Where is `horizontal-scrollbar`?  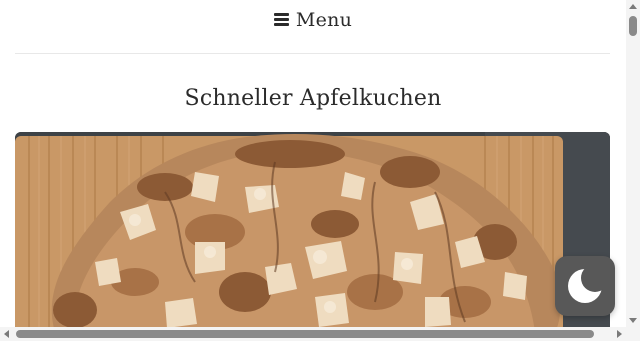
horizontal-scrollbar is located at coordinates (313, 334).